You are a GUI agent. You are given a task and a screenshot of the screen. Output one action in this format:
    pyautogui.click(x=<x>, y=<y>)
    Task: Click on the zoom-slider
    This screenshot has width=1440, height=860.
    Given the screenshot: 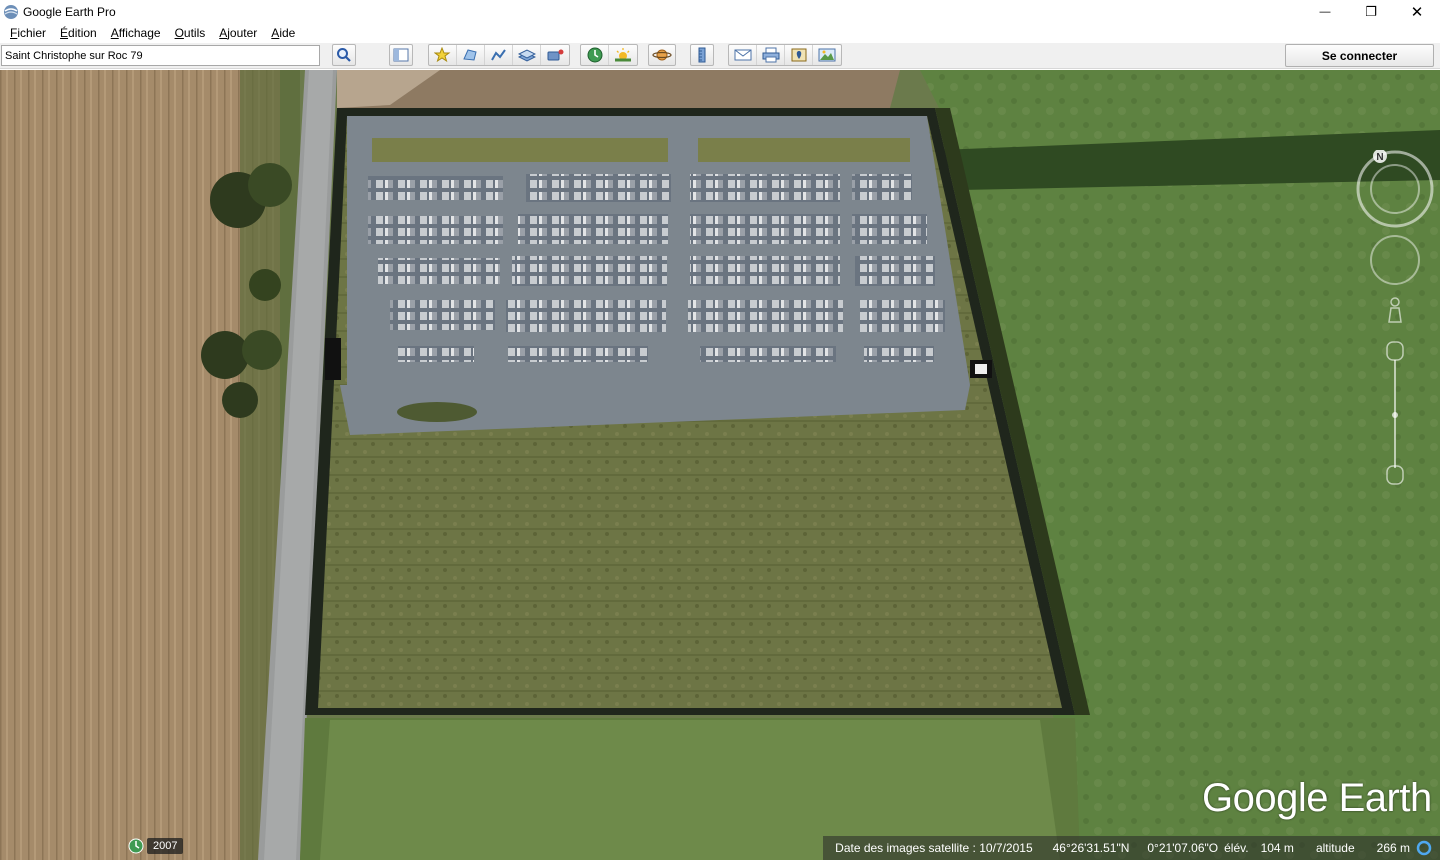 What is the action you would take?
    pyautogui.click(x=1395, y=413)
    